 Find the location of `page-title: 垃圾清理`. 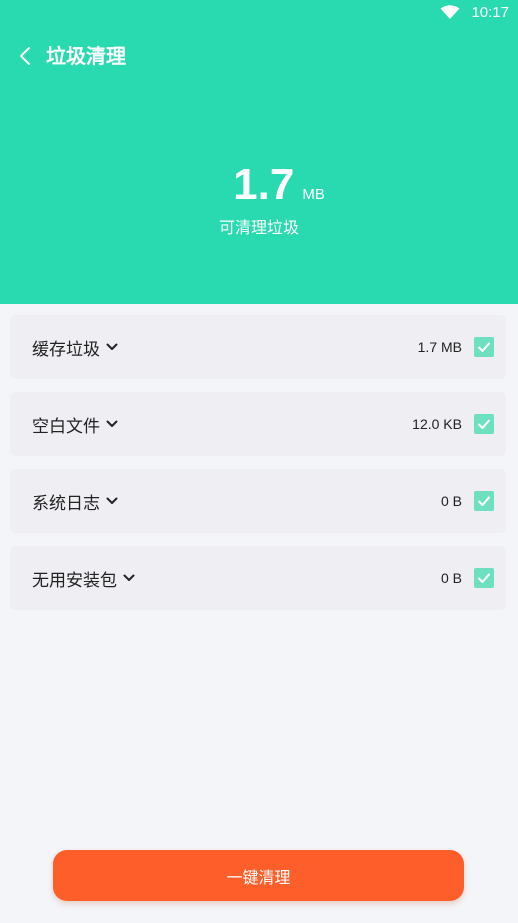

page-title: 垃圾清理 is located at coordinates (86, 56).